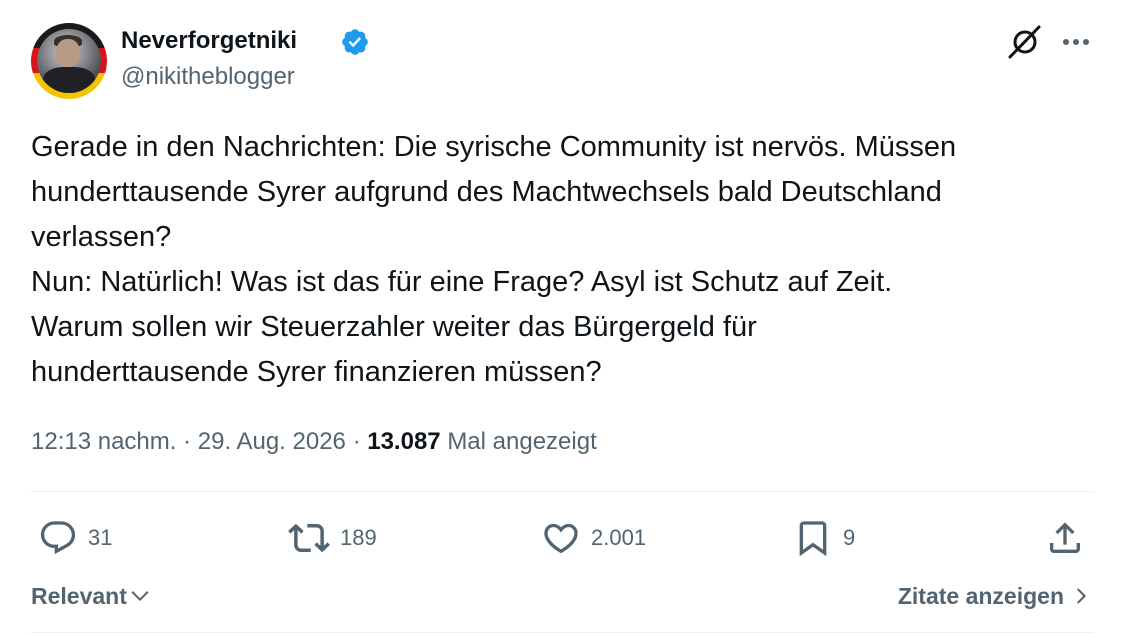 The image size is (1123, 635). I want to click on share-icon, so click(1065, 537).